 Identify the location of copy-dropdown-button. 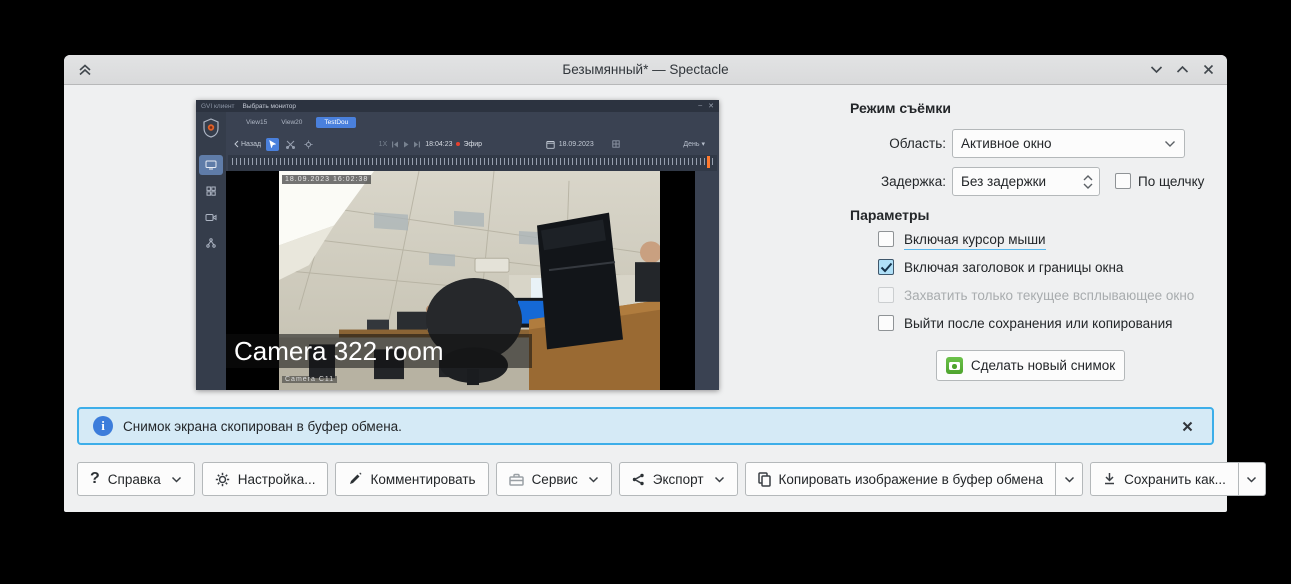
(1070, 479).